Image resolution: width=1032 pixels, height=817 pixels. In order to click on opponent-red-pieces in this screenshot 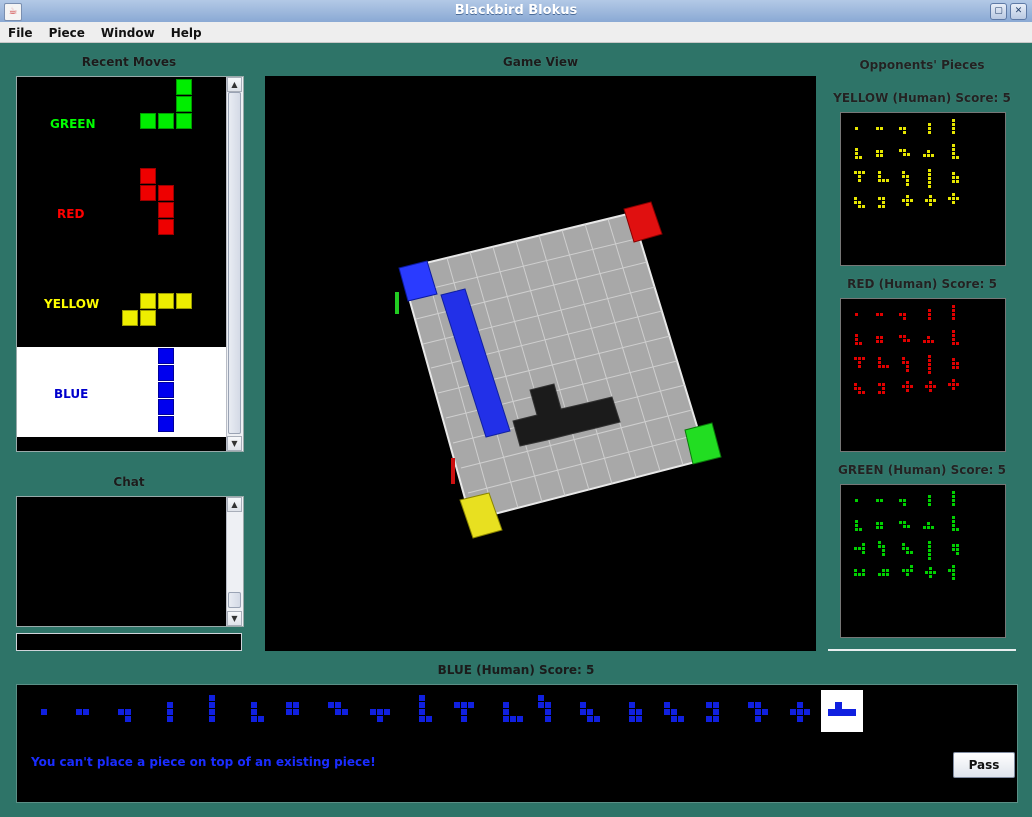, I will do `click(923, 375)`.